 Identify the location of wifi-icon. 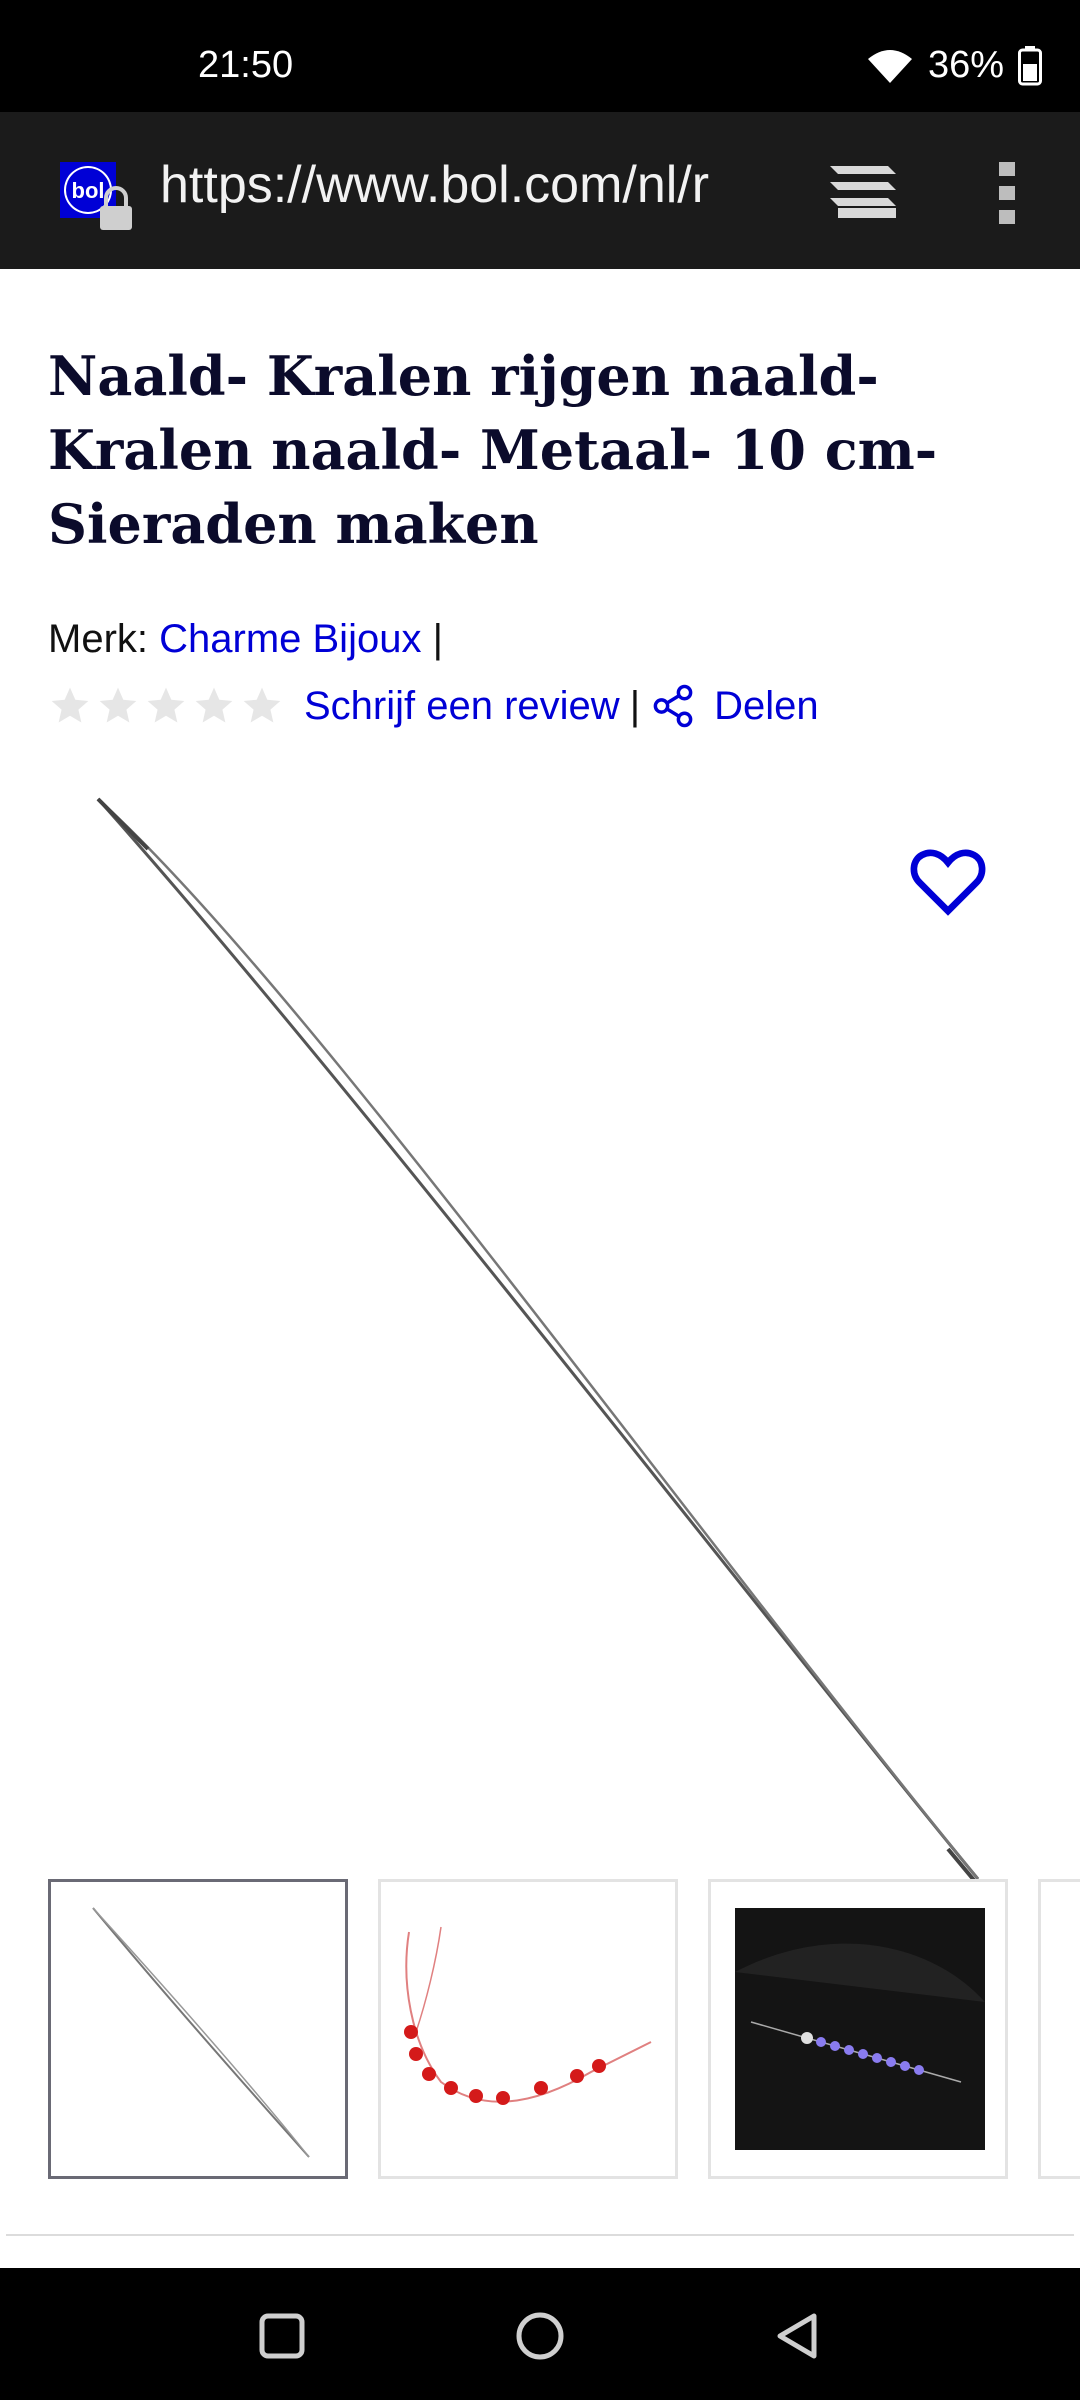
(889, 66).